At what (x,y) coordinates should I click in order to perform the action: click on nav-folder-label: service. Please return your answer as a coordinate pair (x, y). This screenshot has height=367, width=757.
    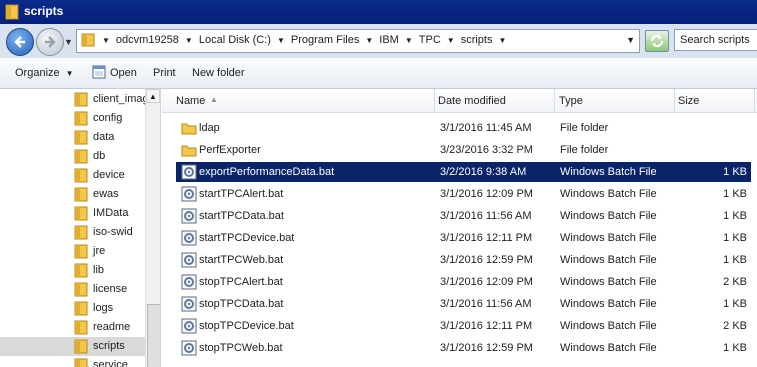
    Looking at the image, I should click on (110, 363).